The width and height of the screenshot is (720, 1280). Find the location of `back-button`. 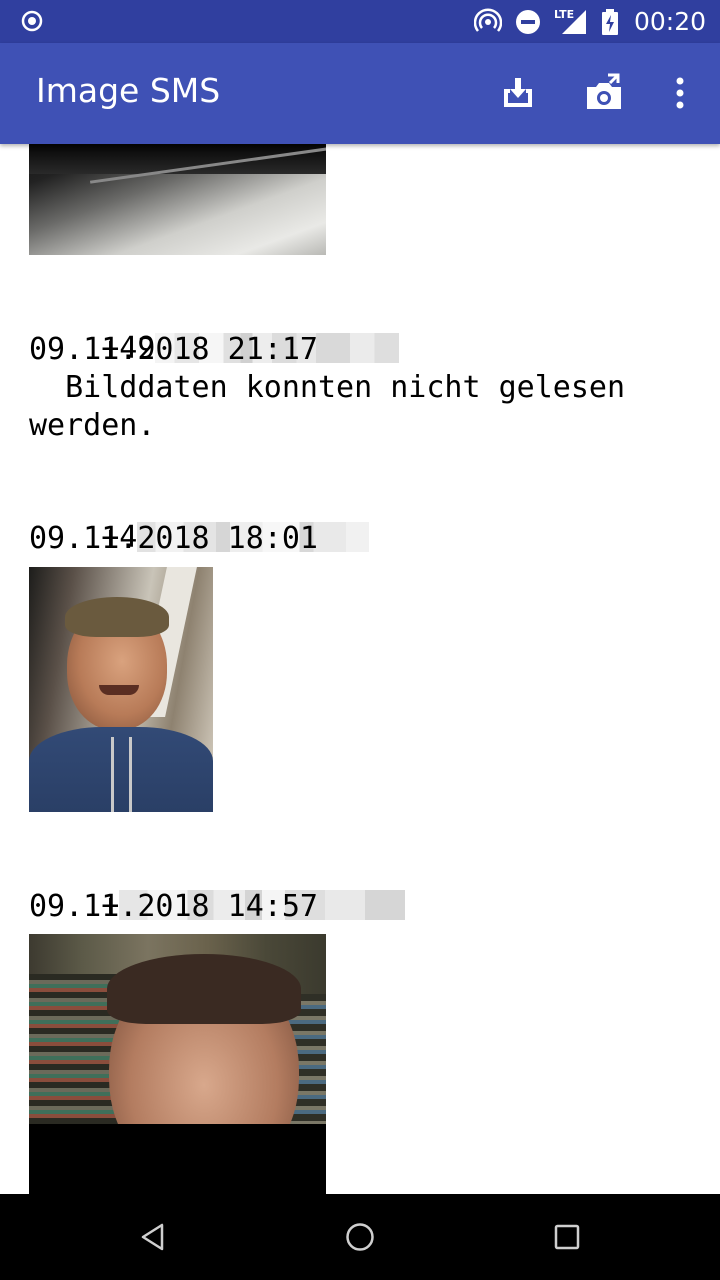

back-button is located at coordinates (153, 1237).